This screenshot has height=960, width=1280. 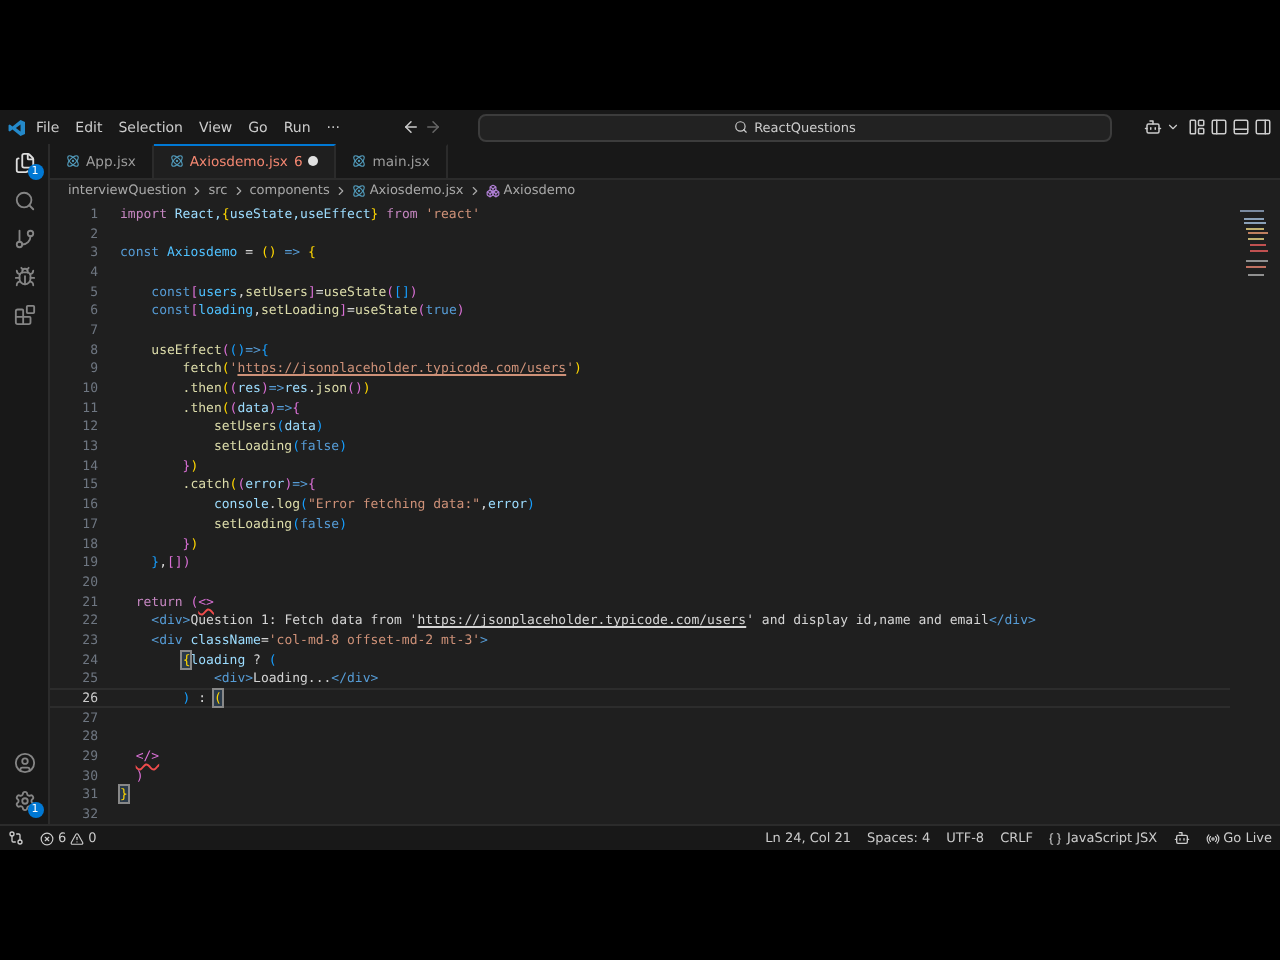 What do you see at coordinates (47, 838) in the screenshot?
I see `error-icon` at bounding box center [47, 838].